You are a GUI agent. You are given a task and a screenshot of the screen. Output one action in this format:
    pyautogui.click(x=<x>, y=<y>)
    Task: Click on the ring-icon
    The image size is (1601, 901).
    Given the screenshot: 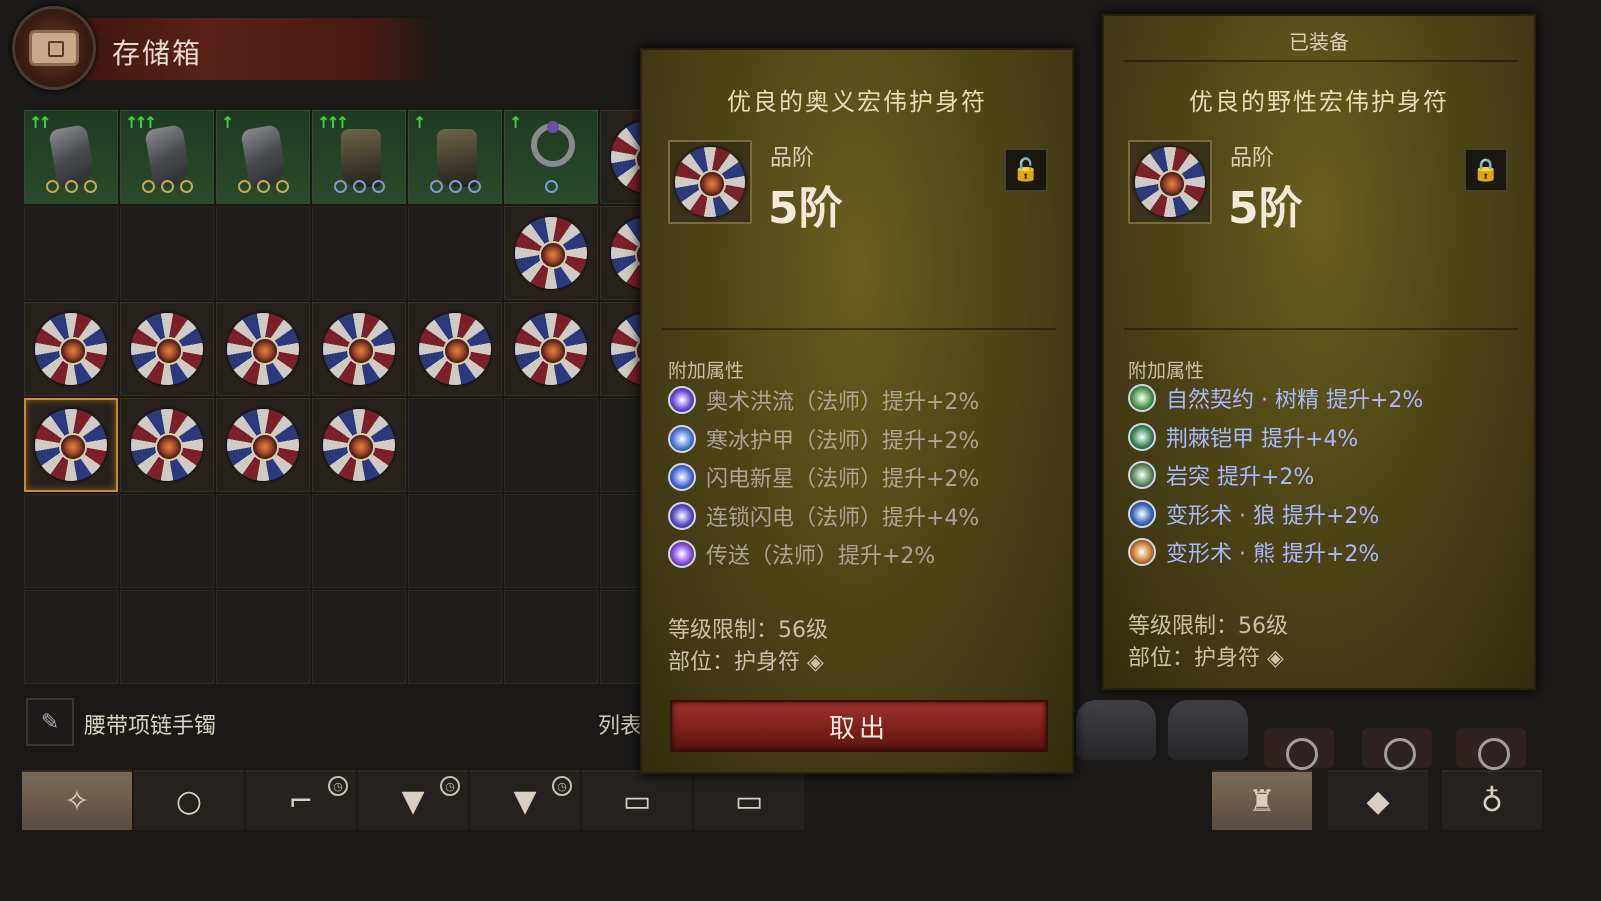 What is the action you would take?
    pyautogui.click(x=553, y=144)
    